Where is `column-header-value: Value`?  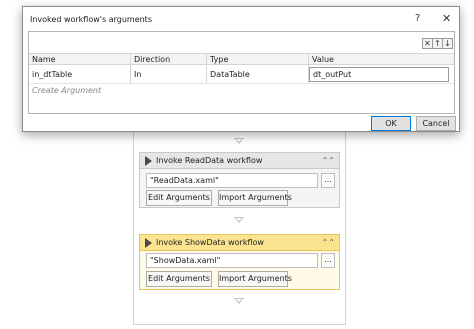
column-header-value: Value is located at coordinates (381, 59).